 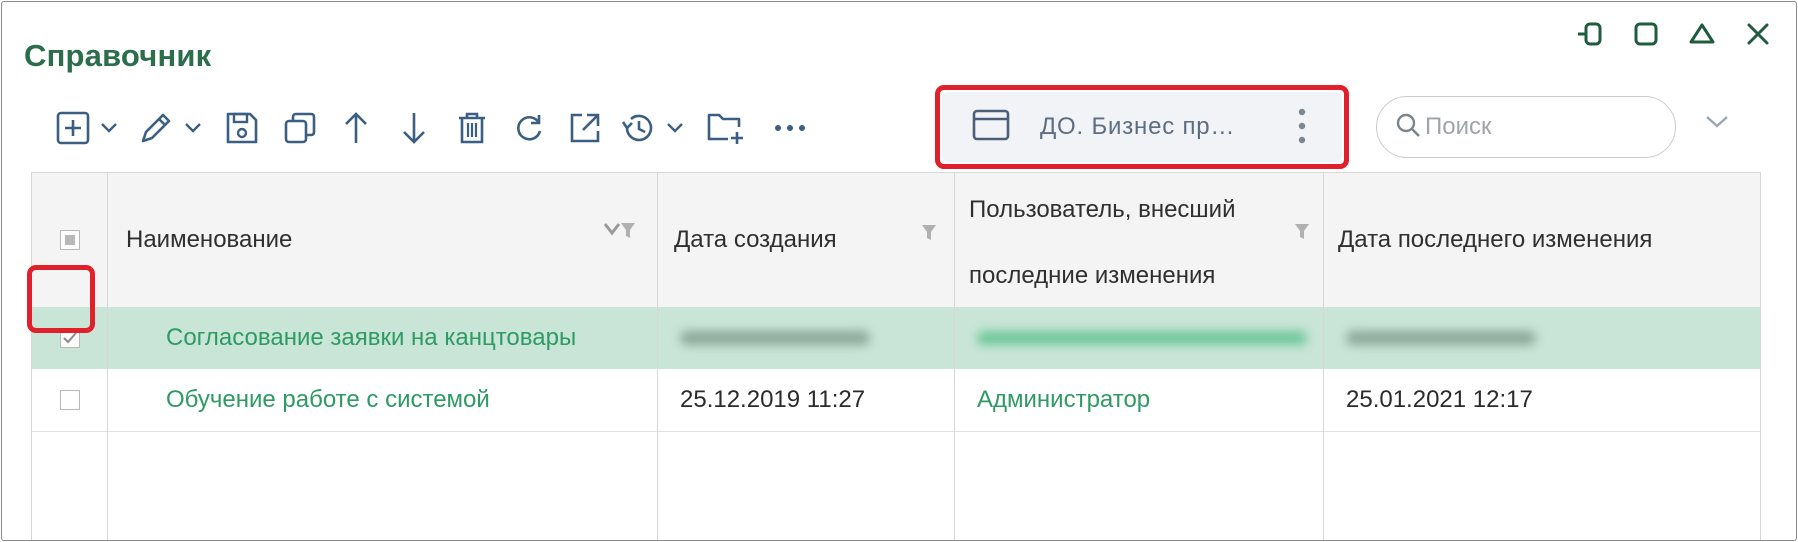 I want to click on new-folder-icon, so click(x=725, y=128).